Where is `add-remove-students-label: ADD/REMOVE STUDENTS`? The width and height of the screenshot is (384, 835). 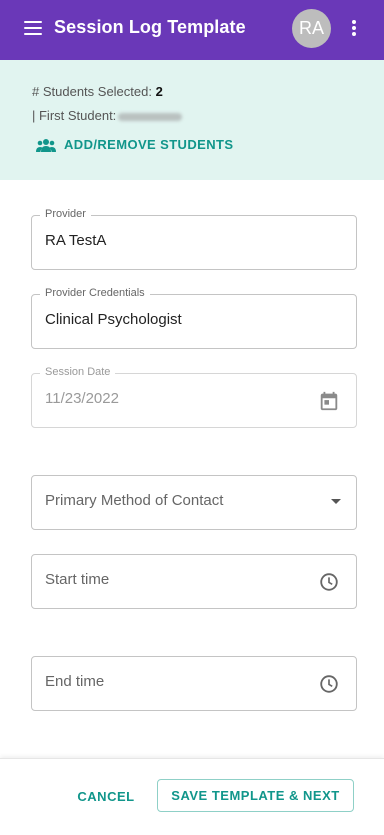
add-remove-students-label: ADD/REMOVE STUDENTS is located at coordinates (149, 144).